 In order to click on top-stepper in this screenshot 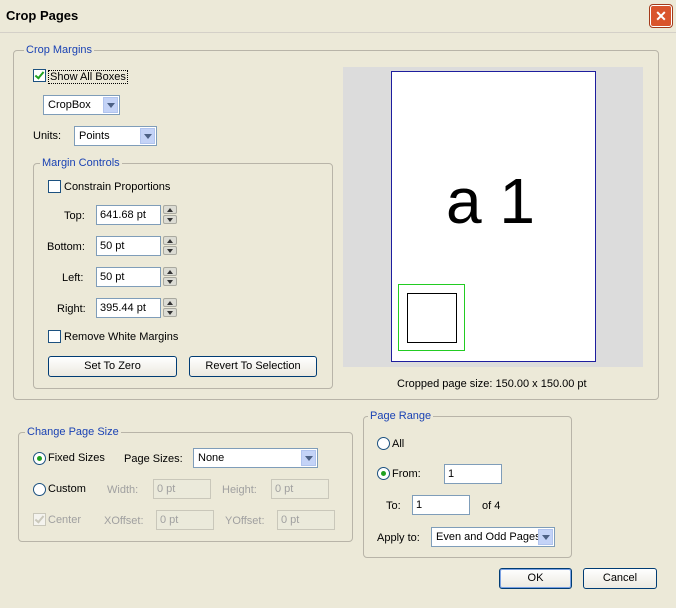, I will do `click(170, 215)`.